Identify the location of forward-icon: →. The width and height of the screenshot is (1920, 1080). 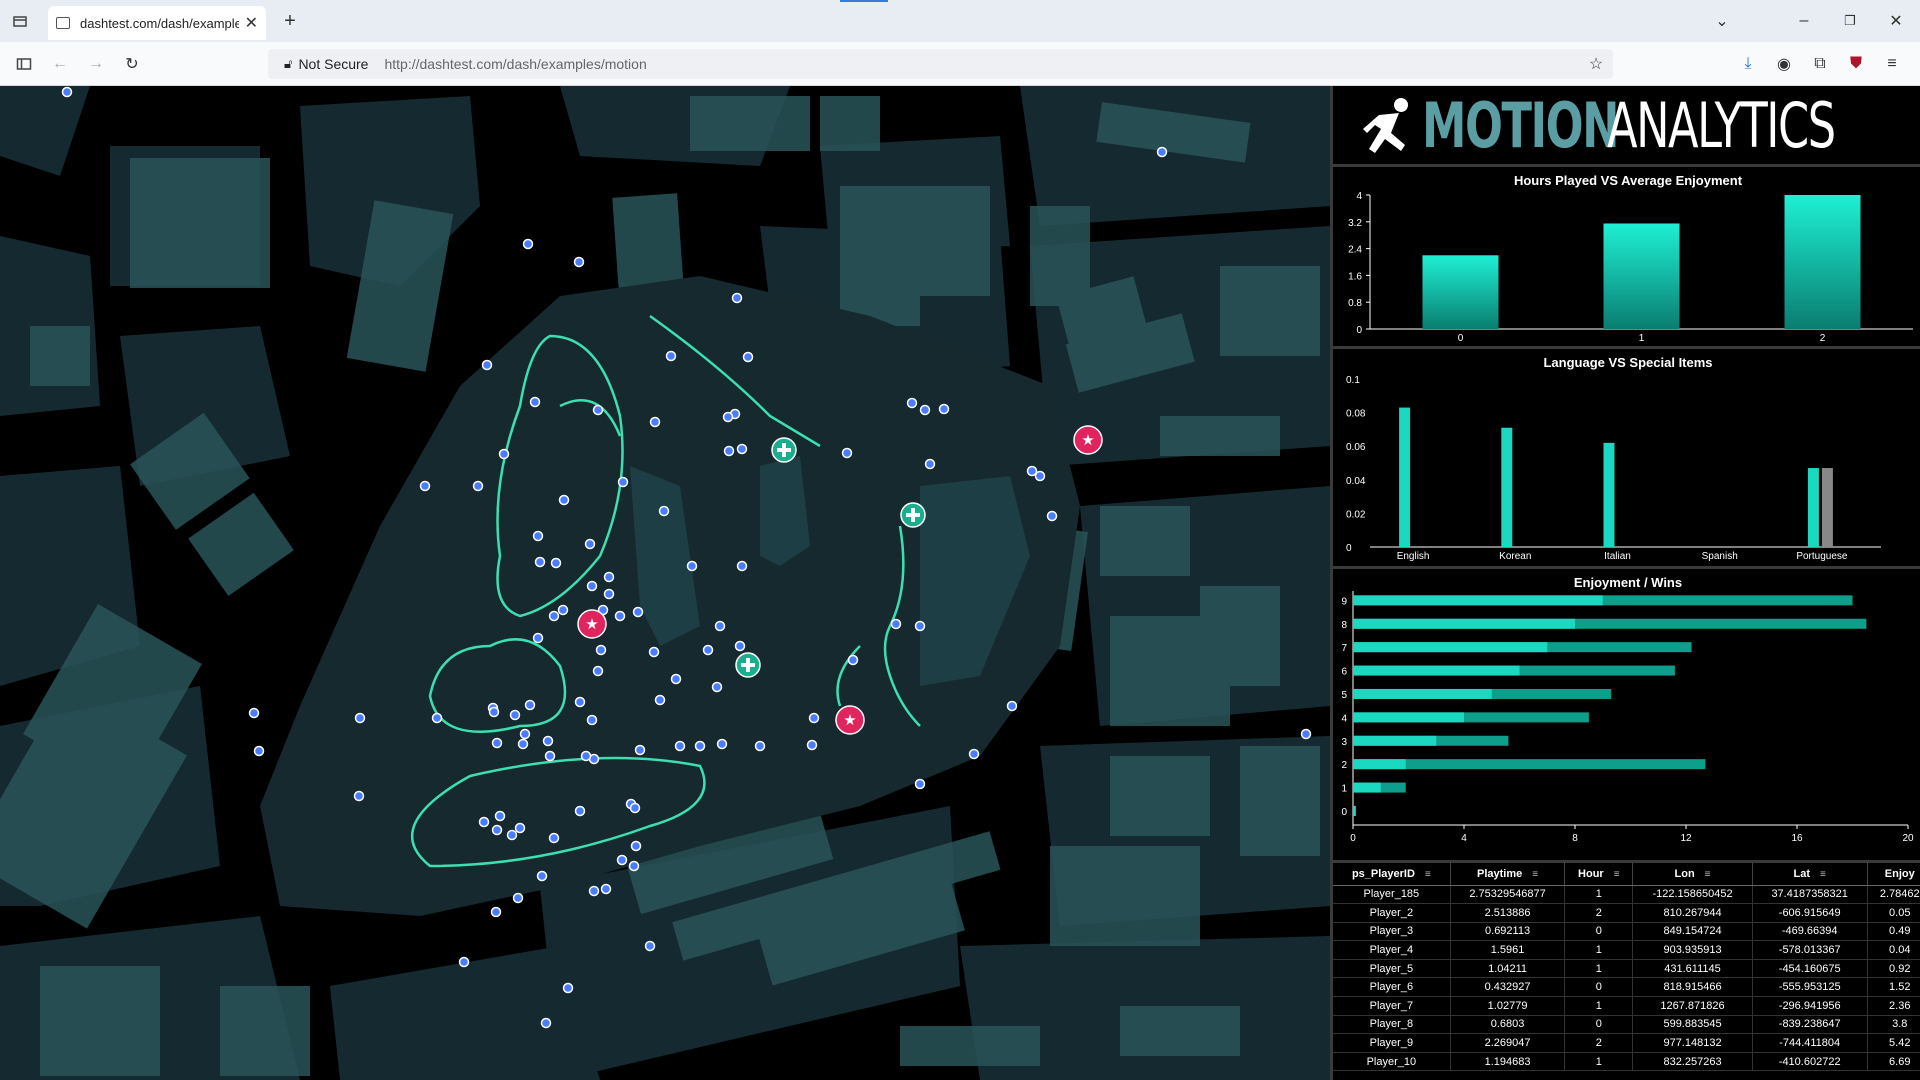
(96, 64).